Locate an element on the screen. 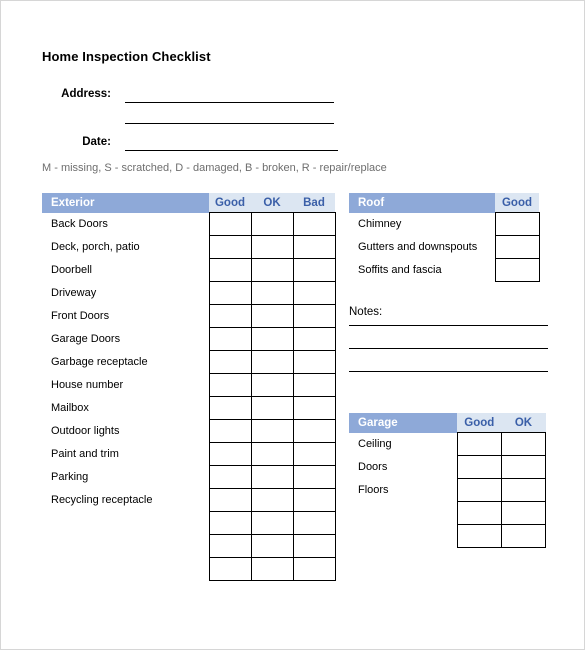  exterior-item-label: House number is located at coordinates (125, 385).